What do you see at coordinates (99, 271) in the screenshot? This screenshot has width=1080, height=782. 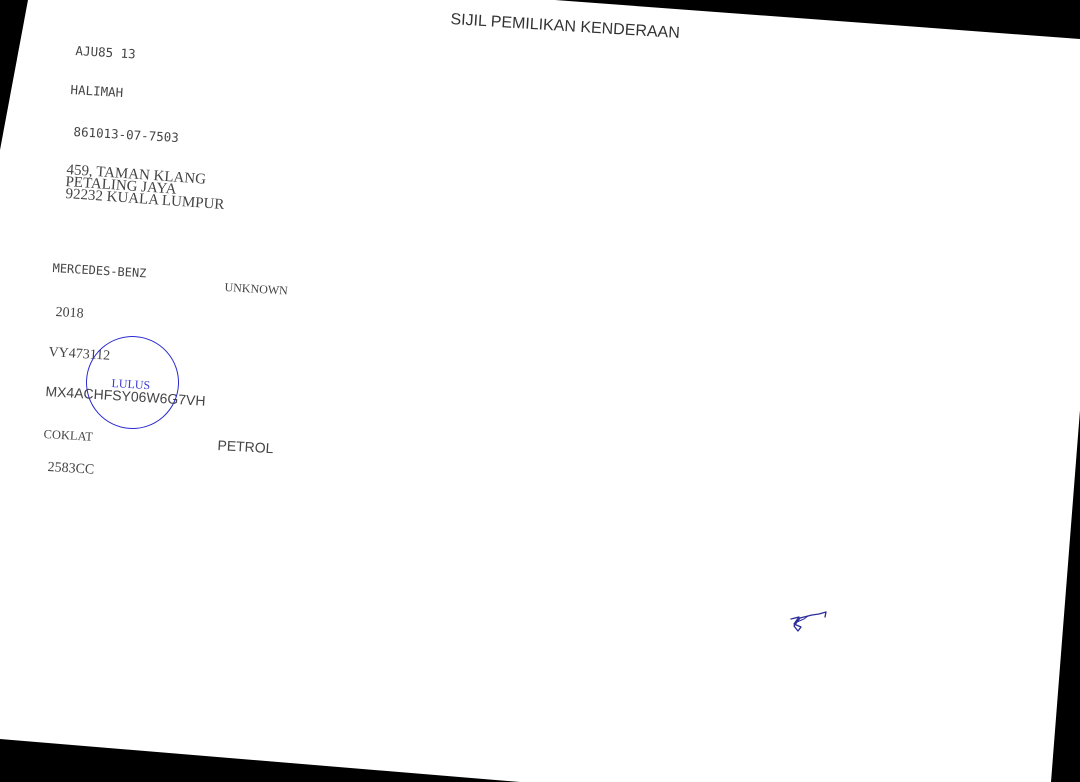 I see `vehicle-make: MERCEDES-BENZ` at bounding box center [99, 271].